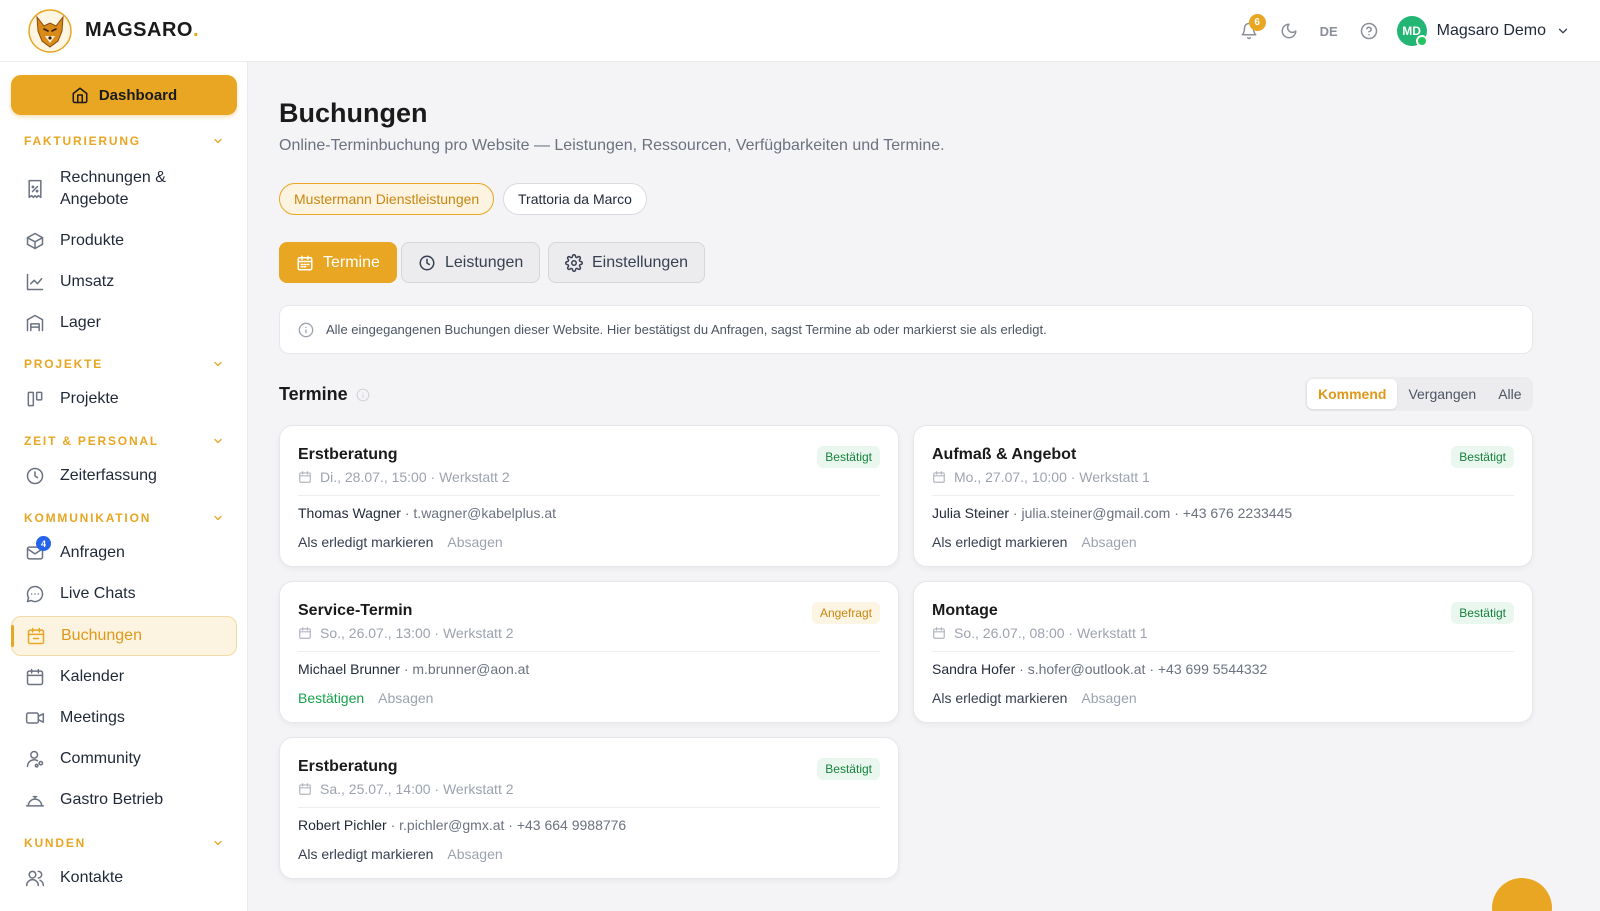 The image size is (1600, 911). I want to click on sidebar-item-kalender: Kalender, so click(124, 677).